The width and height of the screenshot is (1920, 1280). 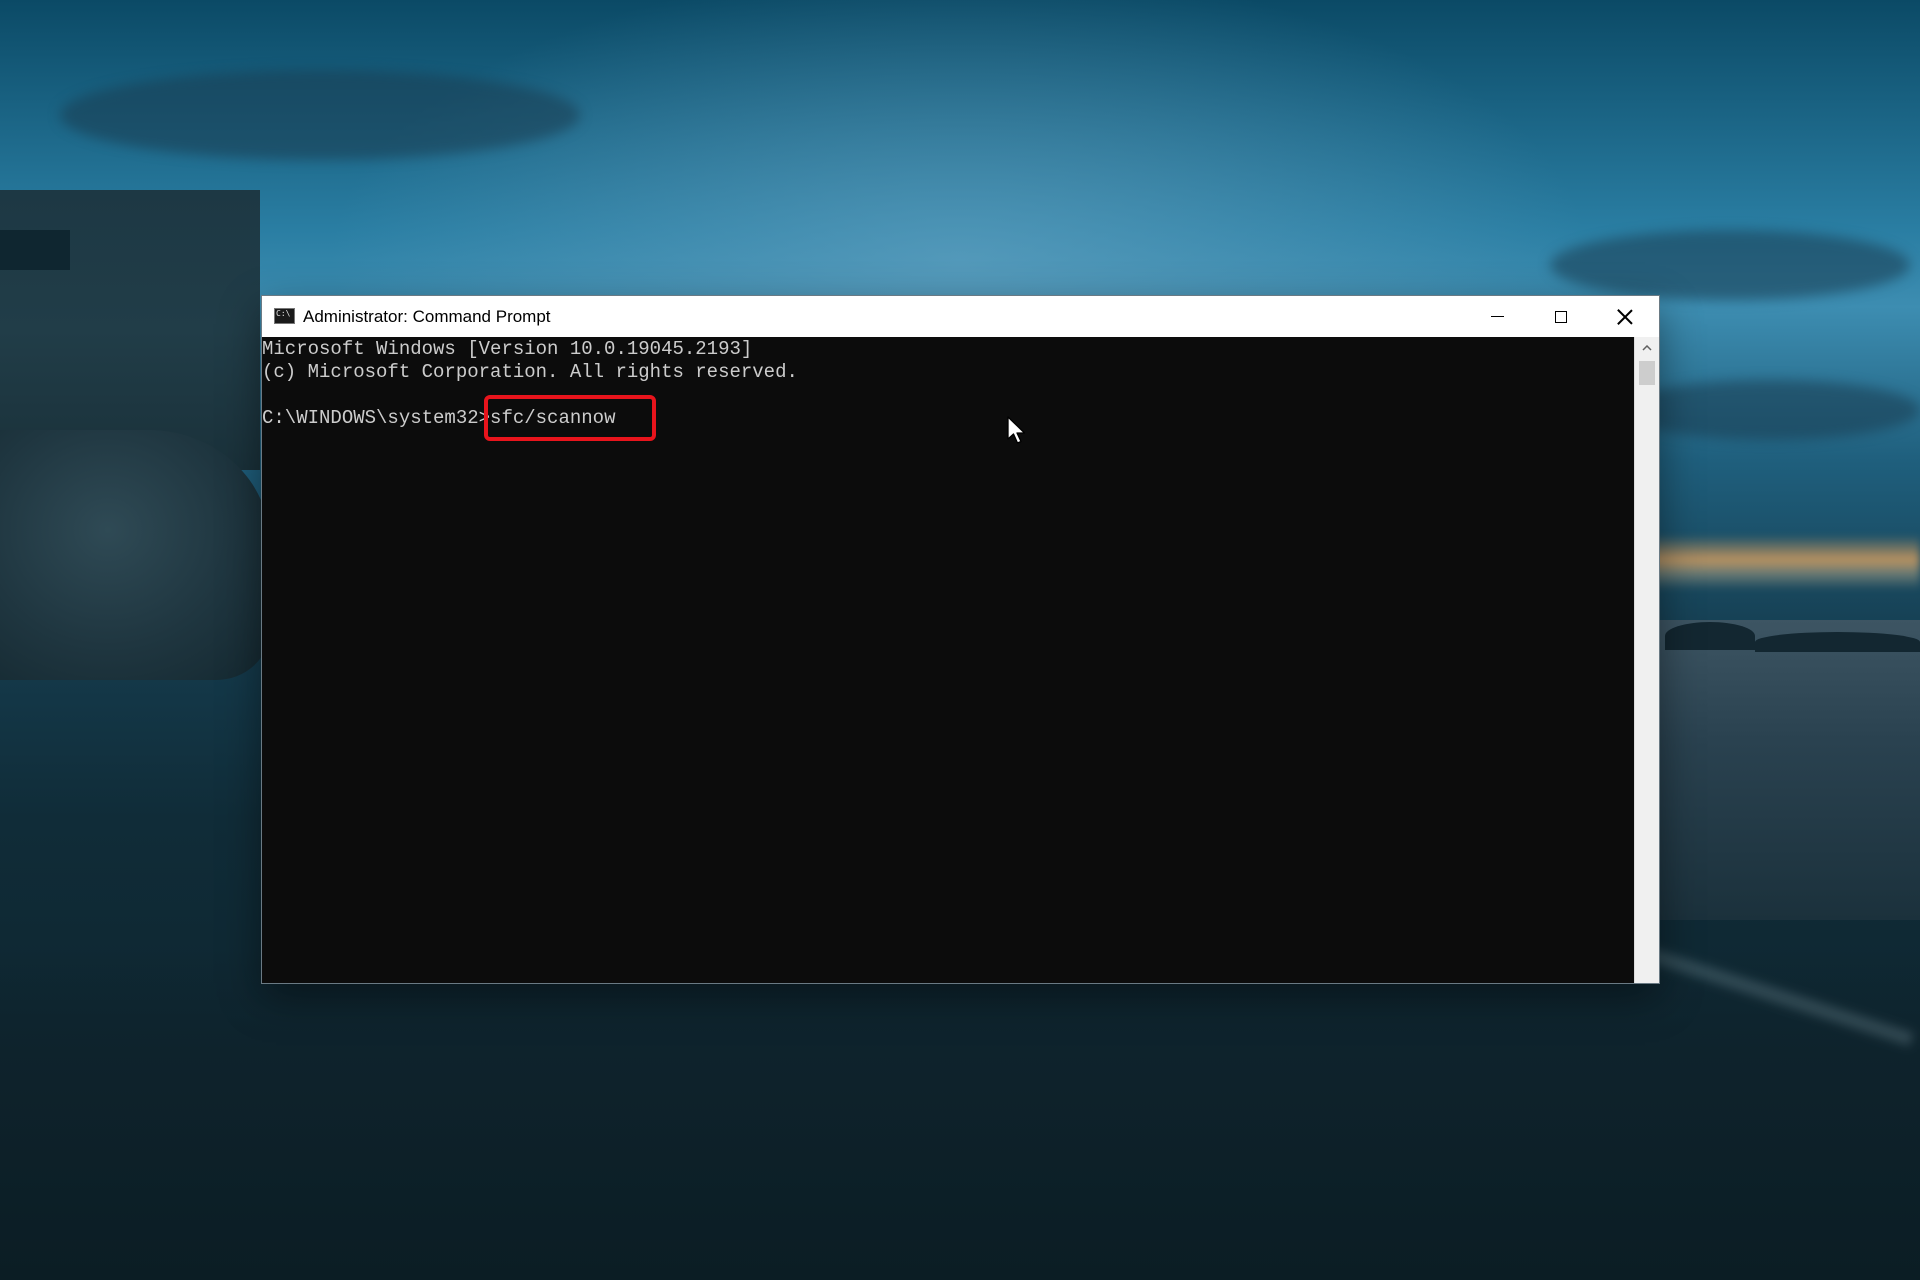 What do you see at coordinates (960, 316) in the screenshot?
I see `title-bar: C:\ Administrator: Command Prompt` at bounding box center [960, 316].